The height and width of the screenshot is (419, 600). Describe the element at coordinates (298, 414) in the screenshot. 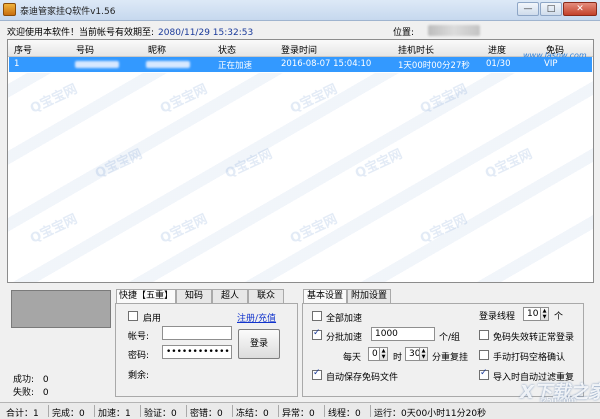

I see `status-abnormal: 异常：0` at that location.